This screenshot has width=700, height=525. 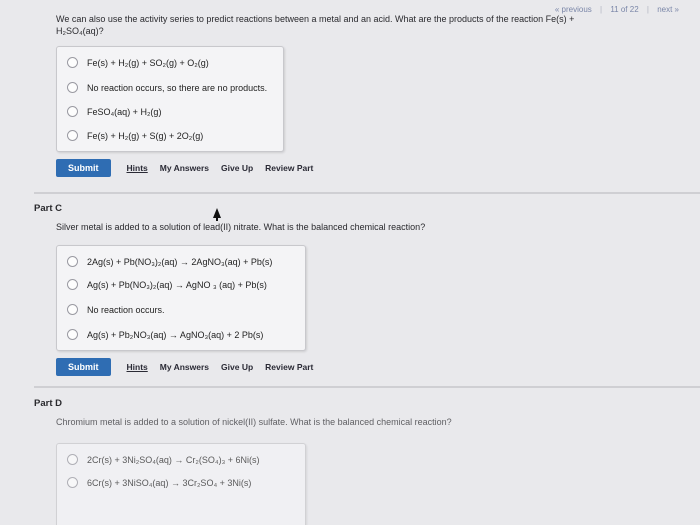 I want to click on partc-choice-4: Ag(s) + Pb₂NO₃(aq) → AgNO₃(aq) + 2 Pb(s), so click(x=165, y=334).